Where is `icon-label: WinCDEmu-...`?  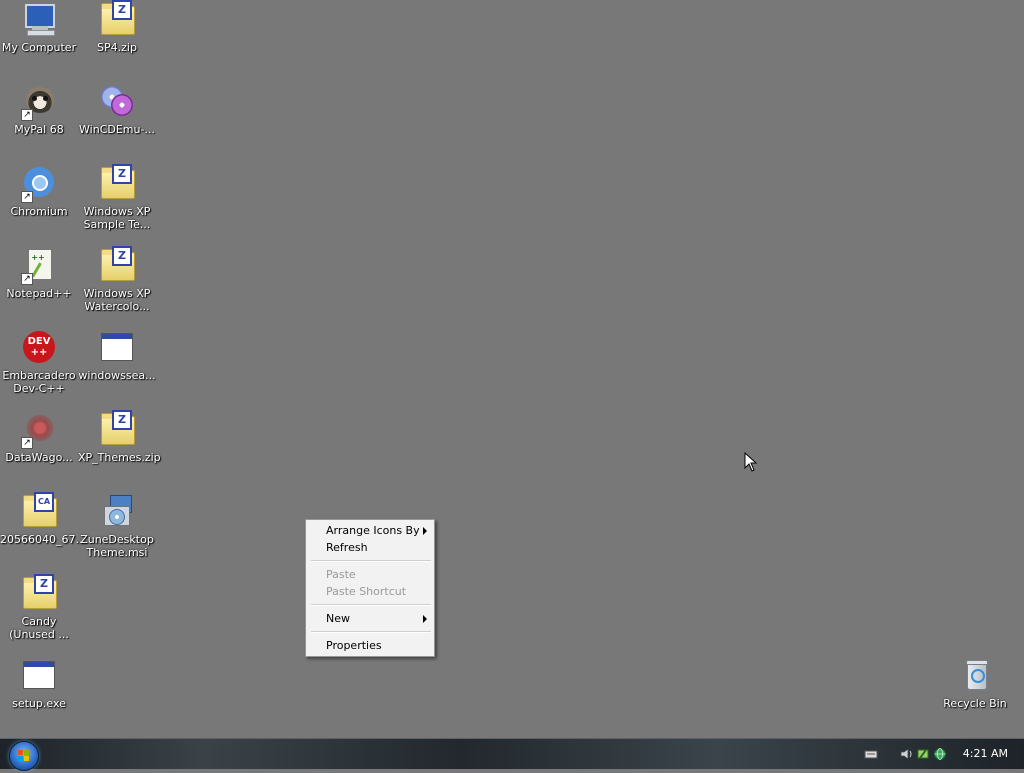
icon-label: WinCDEmu-... is located at coordinates (117, 129).